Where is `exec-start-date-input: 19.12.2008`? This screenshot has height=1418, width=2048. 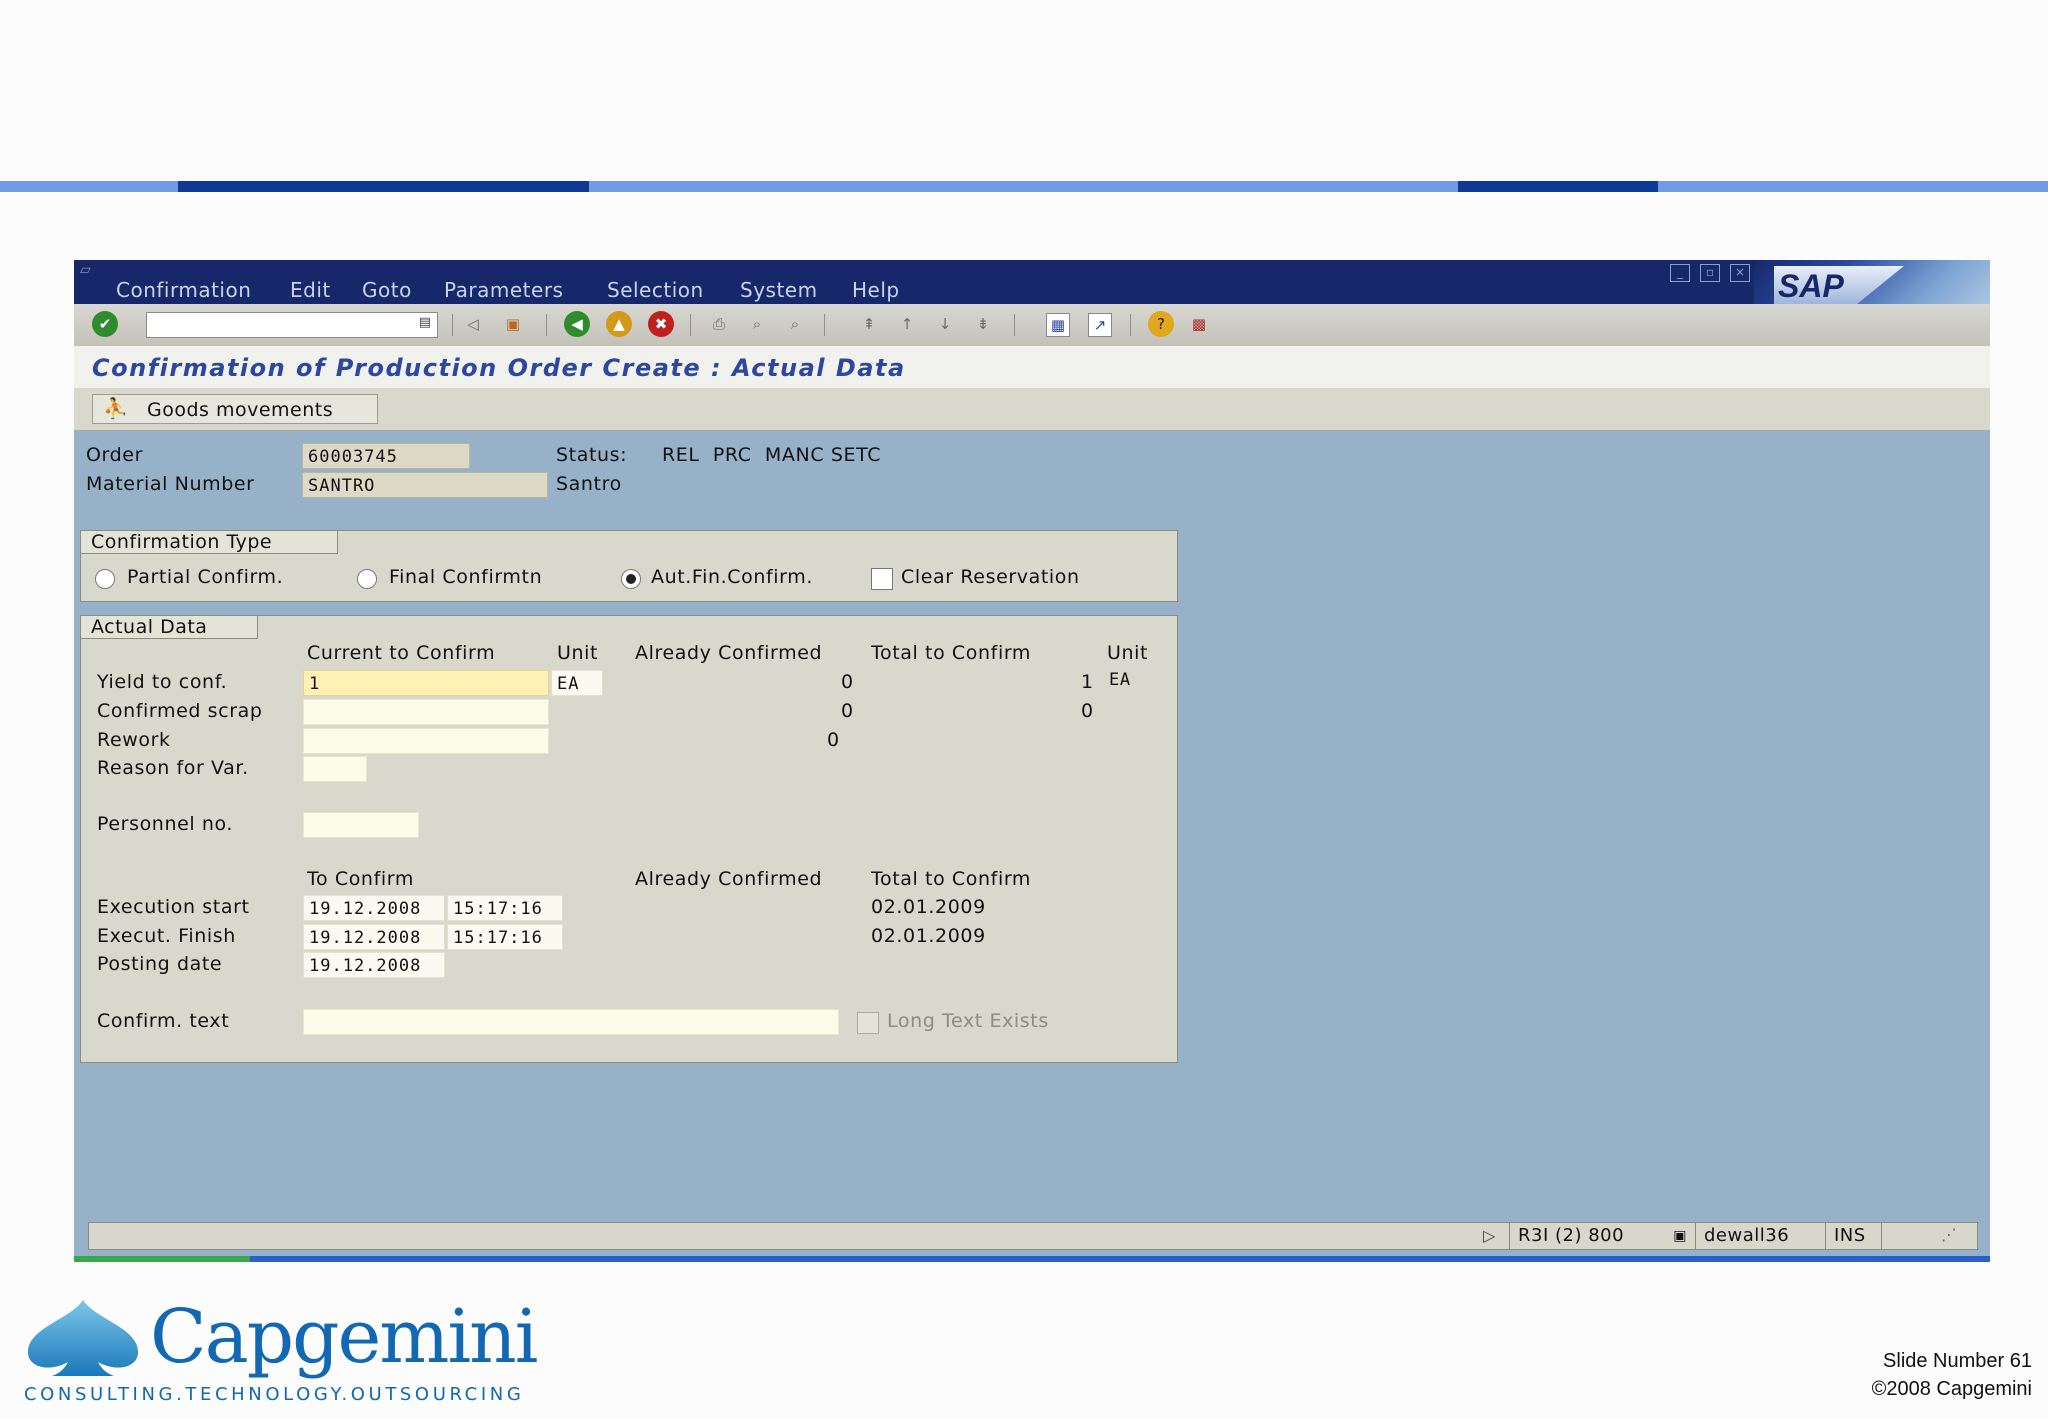
exec-start-date-input: 19.12.2008 is located at coordinates (374, 908).